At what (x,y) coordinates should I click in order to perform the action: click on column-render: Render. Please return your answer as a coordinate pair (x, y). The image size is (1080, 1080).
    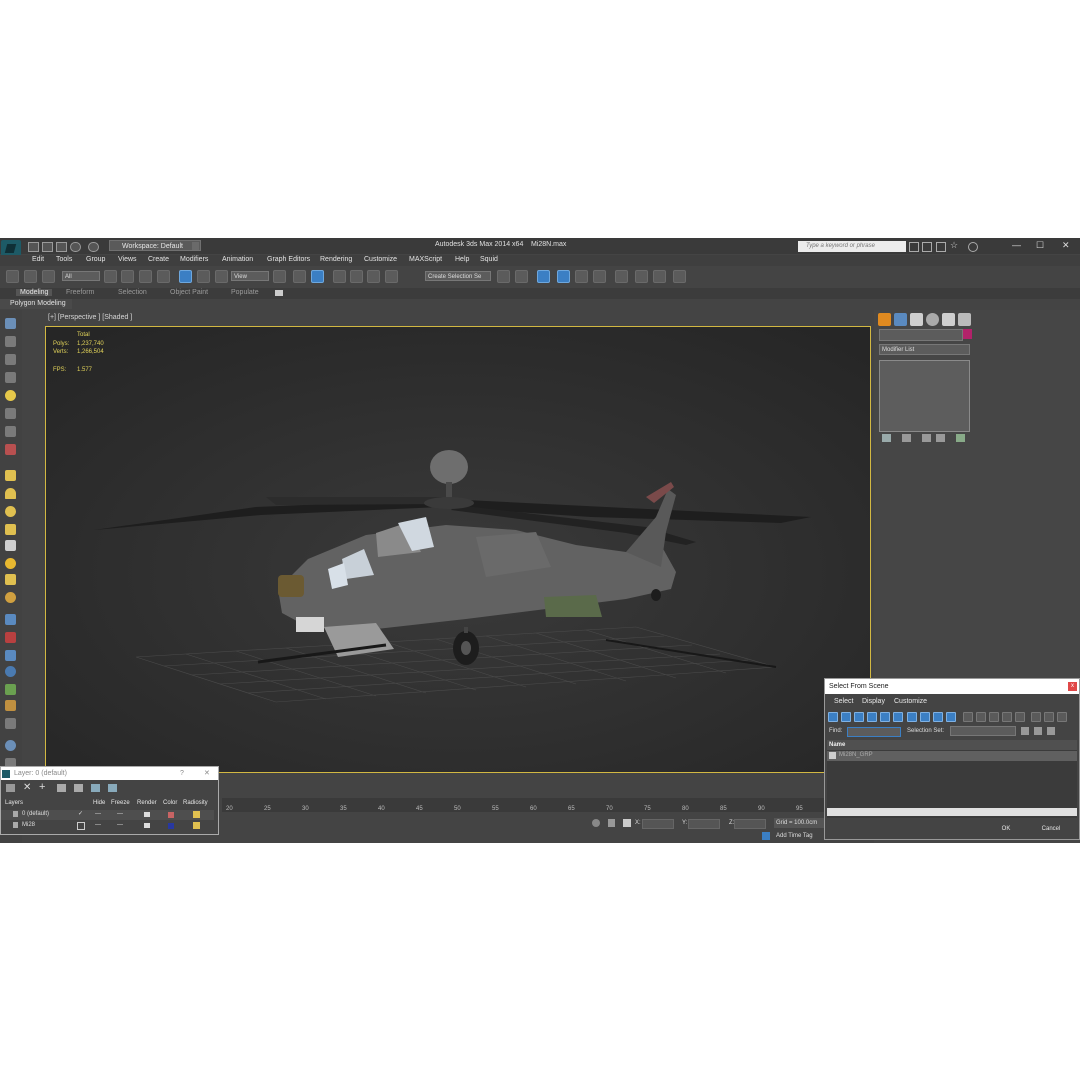
    Looking at the image, I should click on (147, 803).